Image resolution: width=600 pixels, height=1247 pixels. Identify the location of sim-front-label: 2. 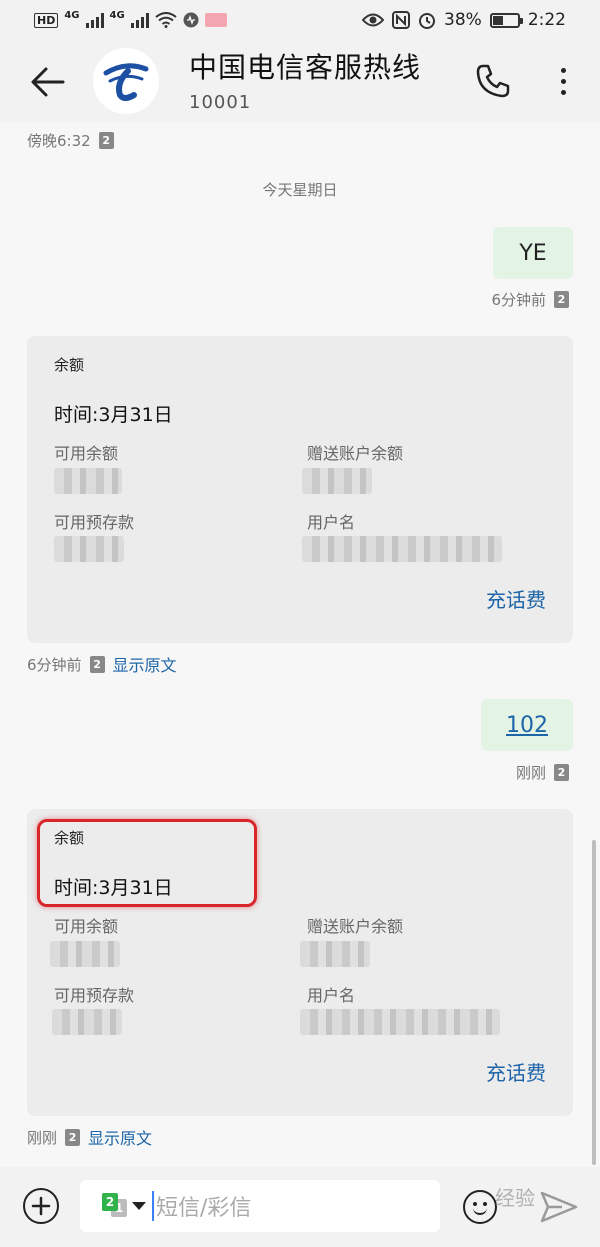
(110, 1202).